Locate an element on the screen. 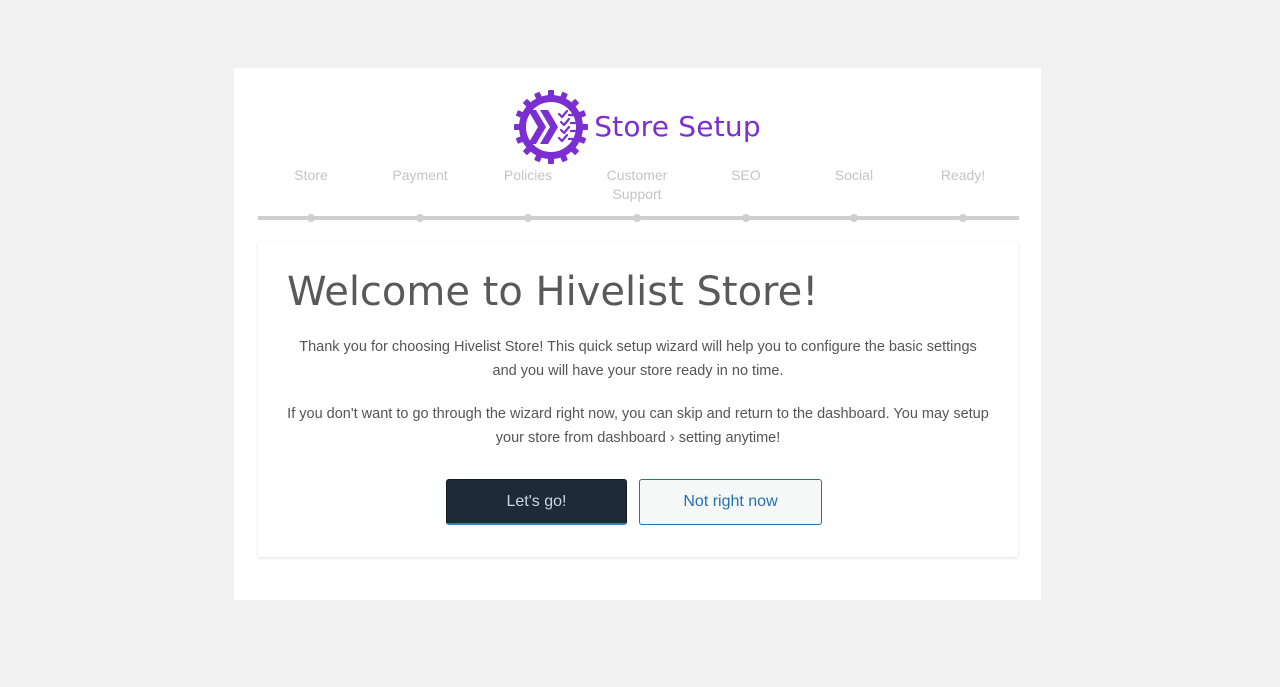 The height and width of the screenshot is (687, 1280). step-dot-seo is located at coordinates (746, 218).